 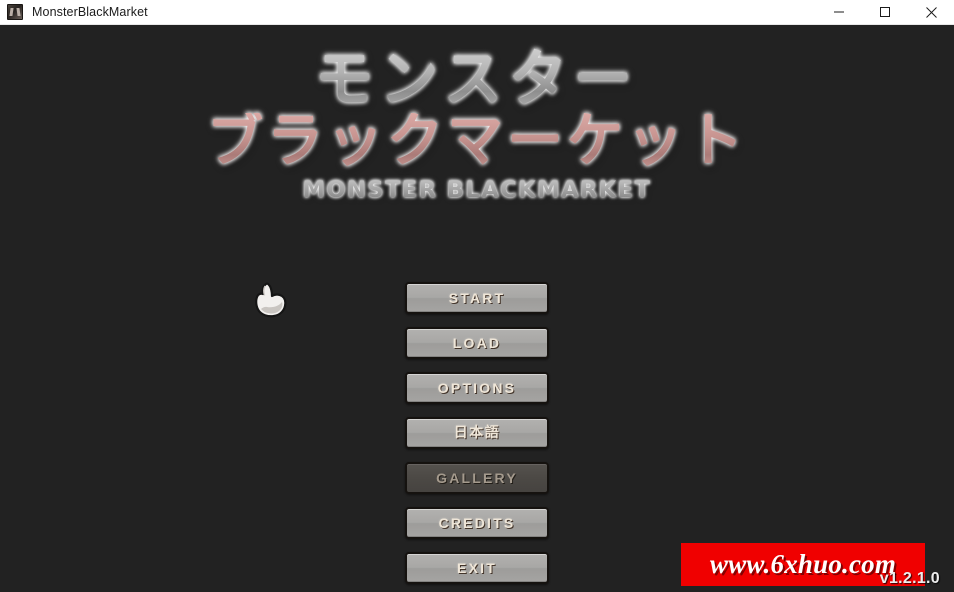 I want to click on logo-subtitle-english: MONSTER BLACKMARKET, so click(x=477, y=190).